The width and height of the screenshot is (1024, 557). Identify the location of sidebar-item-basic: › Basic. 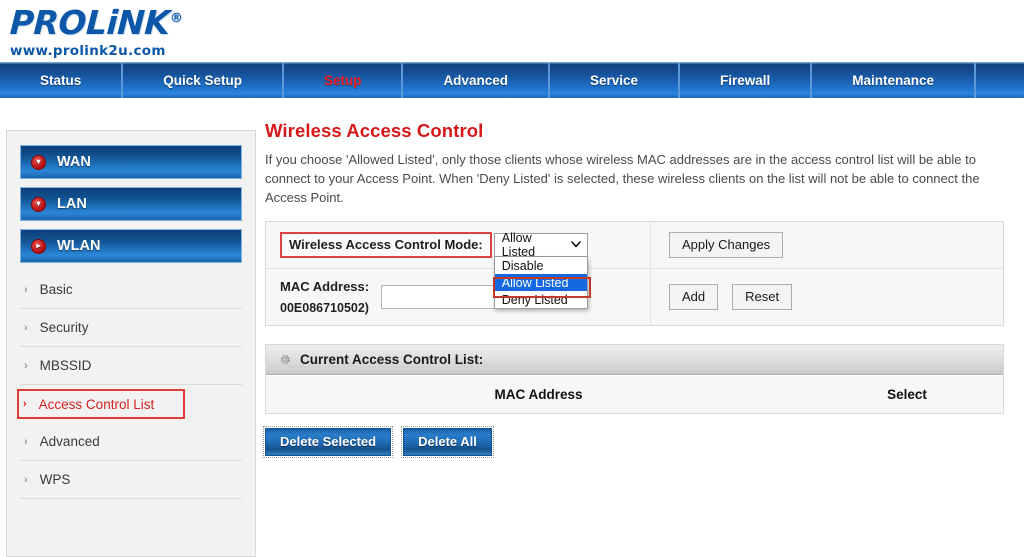
(131, 290).